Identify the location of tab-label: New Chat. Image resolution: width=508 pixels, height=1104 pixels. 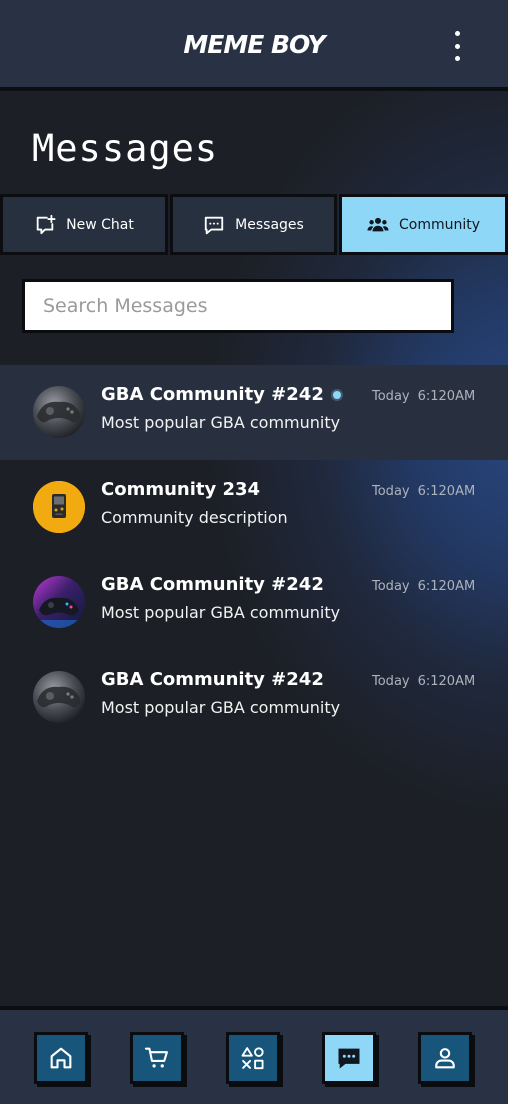
(100, 224).